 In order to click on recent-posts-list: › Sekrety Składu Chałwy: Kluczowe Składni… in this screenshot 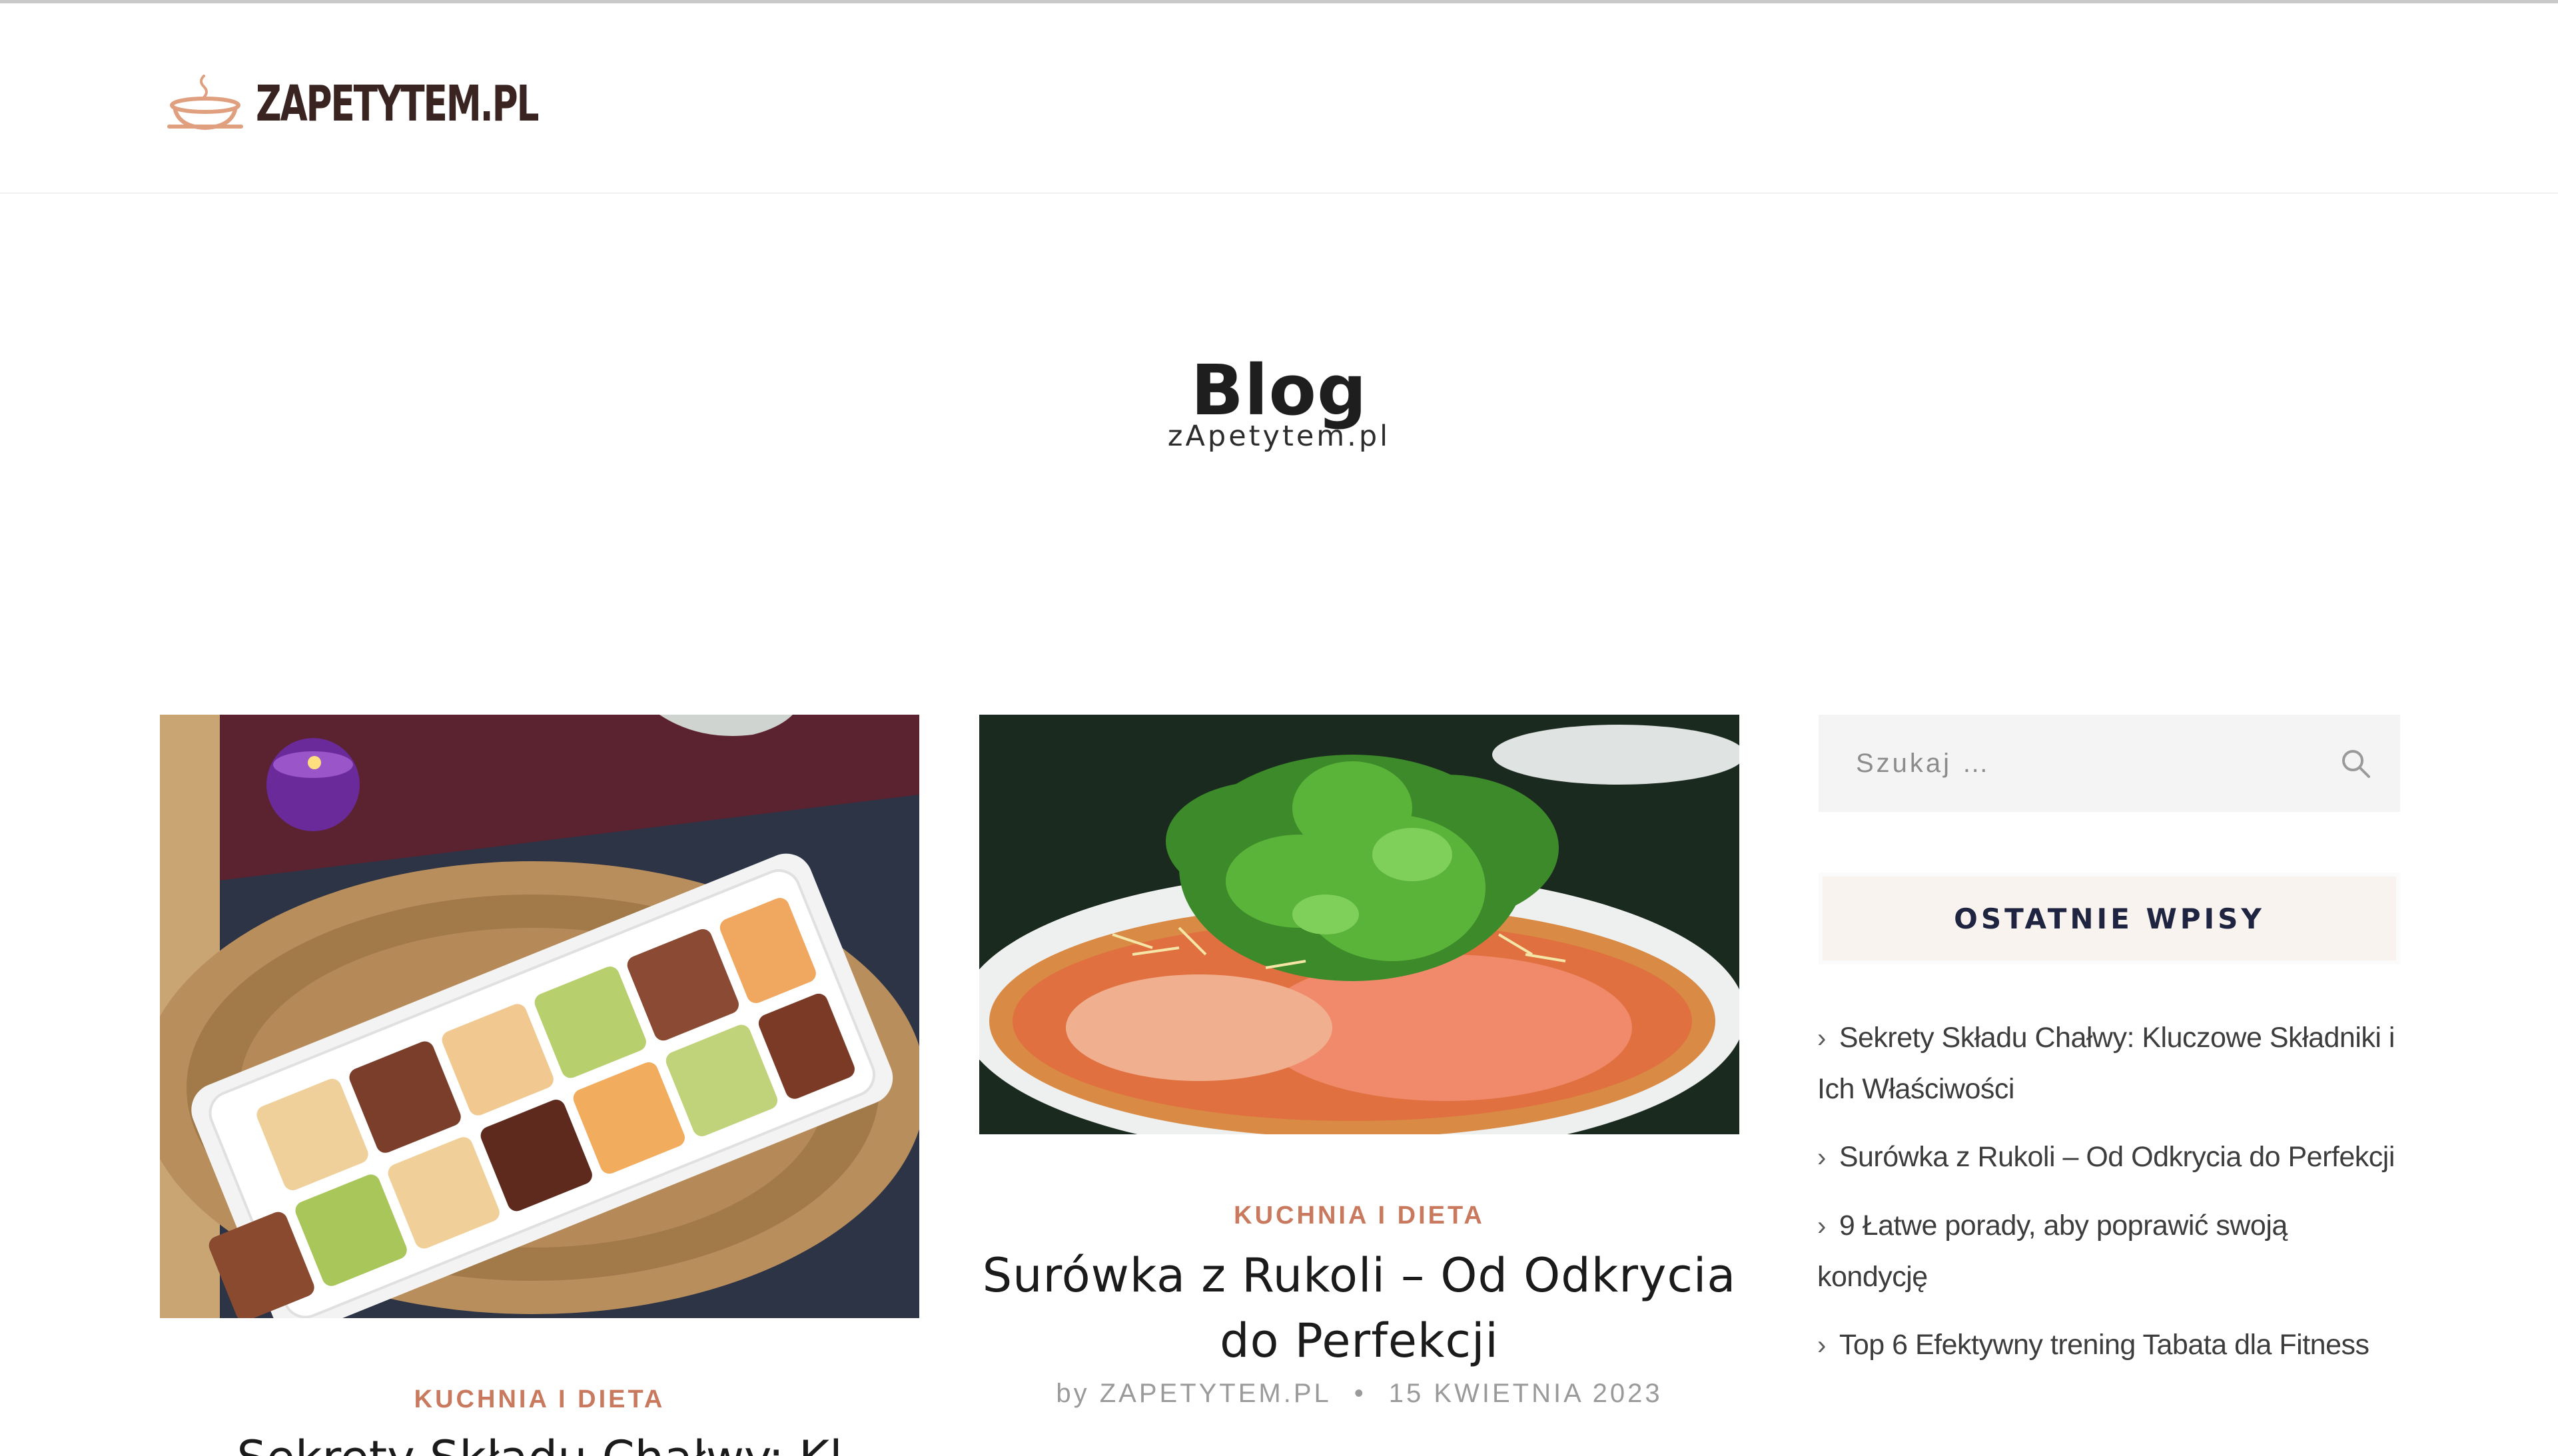, I will do `click(2110, 1200)`.